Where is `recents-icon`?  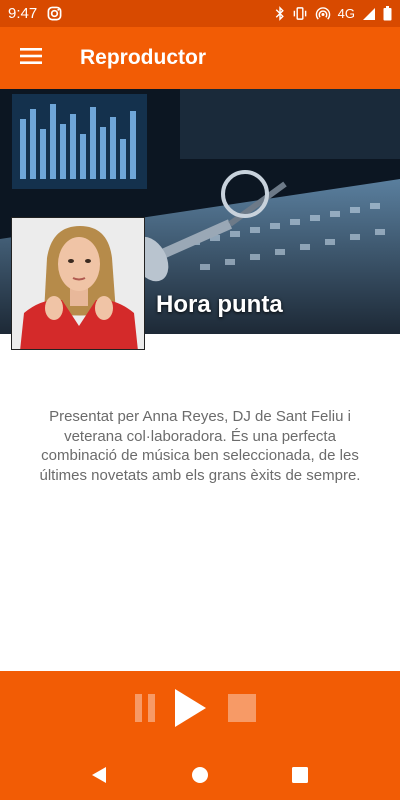
recents-icon is located at coordinates (300, 775).